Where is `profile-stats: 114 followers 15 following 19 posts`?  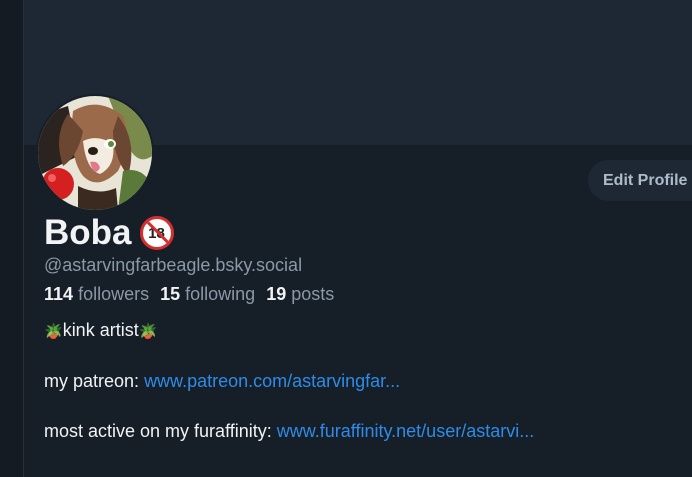
profile-stats: 114 followers 15 following 19 posts is located at coordinates (189, 294).